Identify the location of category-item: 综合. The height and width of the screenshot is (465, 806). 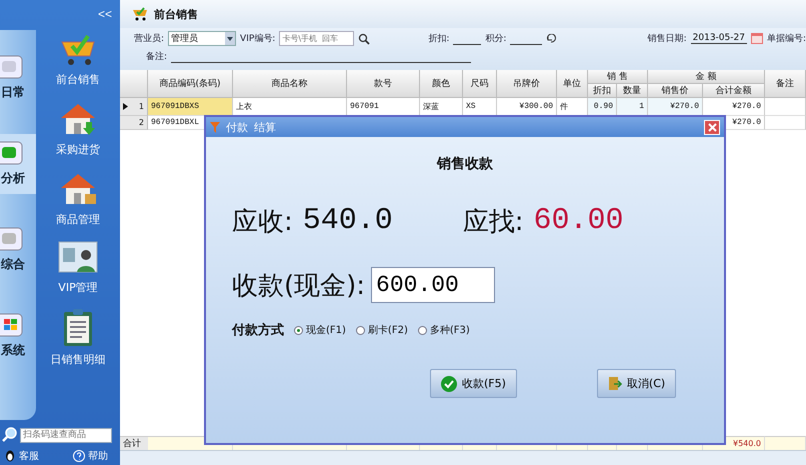
(18, 250).